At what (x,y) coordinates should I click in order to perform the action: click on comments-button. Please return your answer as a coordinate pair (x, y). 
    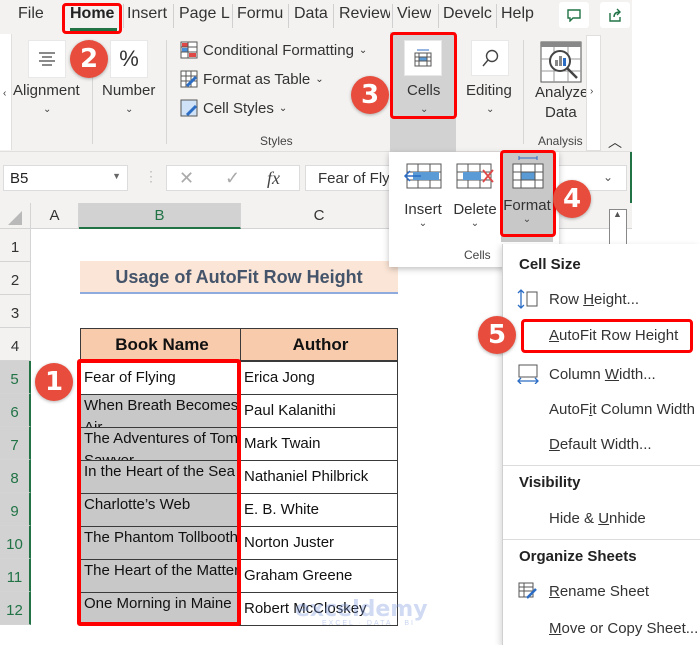
    Looking at the image, I should click on (574, 15).